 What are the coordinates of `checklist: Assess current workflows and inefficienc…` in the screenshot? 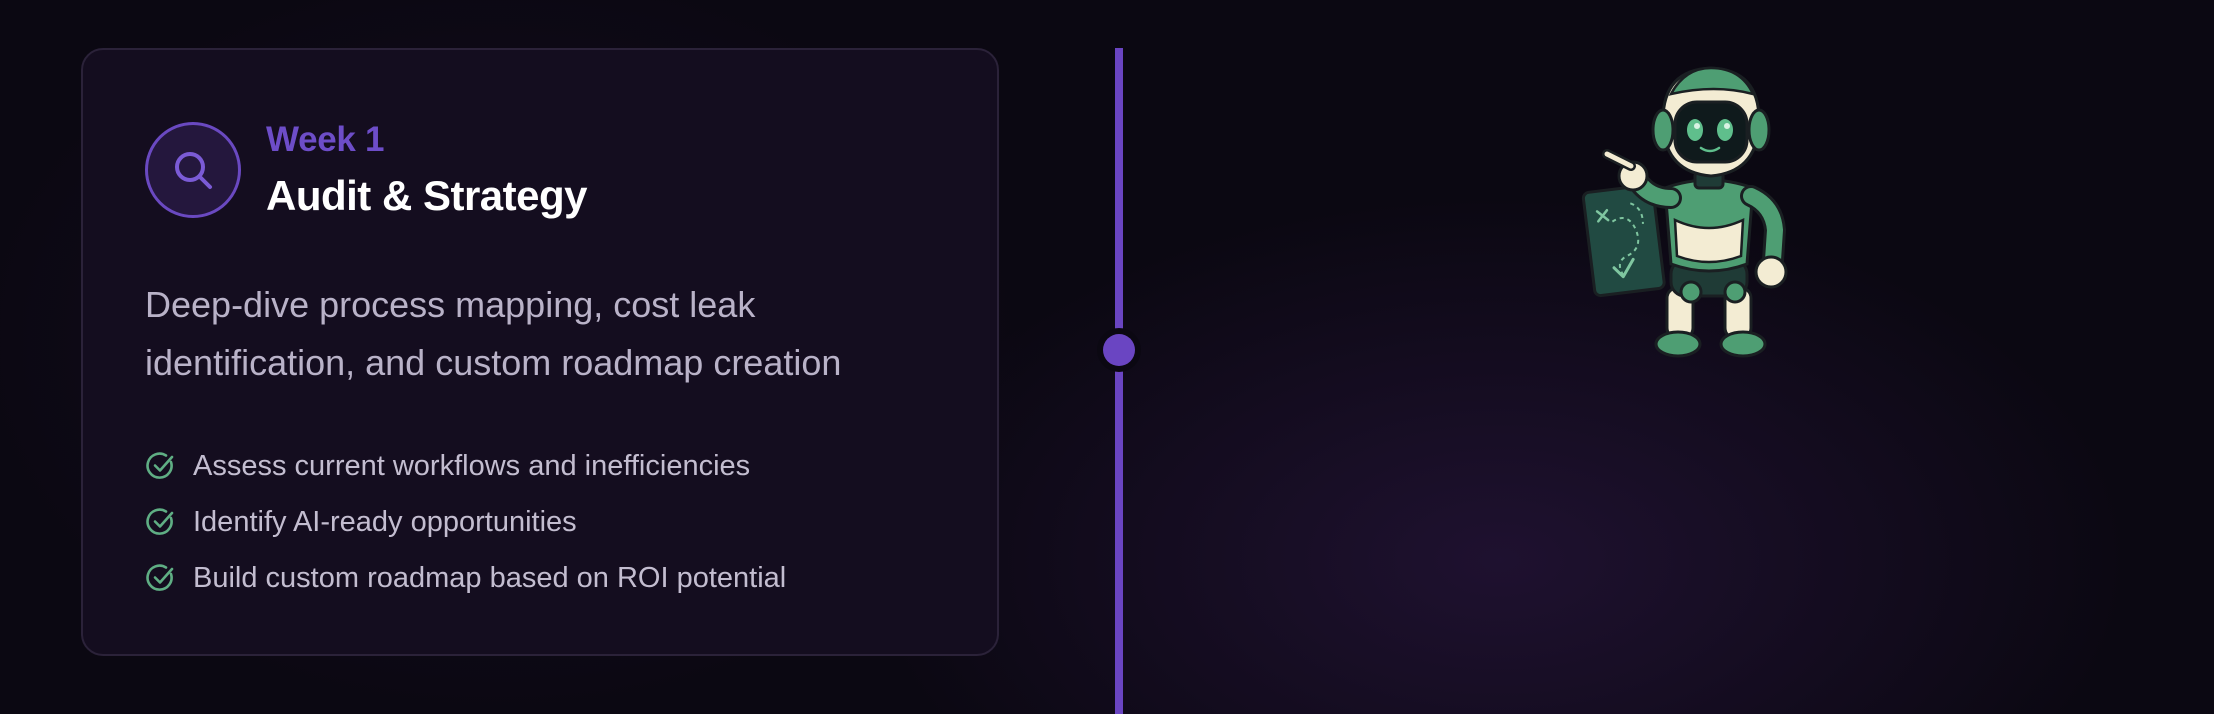 It's located at (465, 522).